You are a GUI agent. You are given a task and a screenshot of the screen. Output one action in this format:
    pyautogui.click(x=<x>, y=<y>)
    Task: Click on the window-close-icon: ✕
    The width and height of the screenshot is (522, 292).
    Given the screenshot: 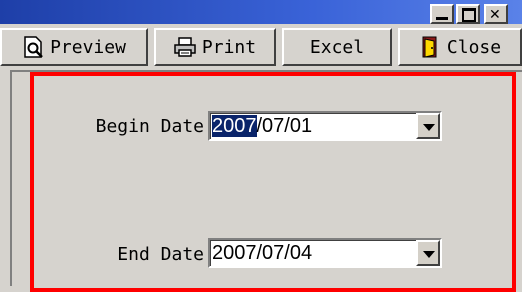 What is the action you would take?
    pyautogui.click(x=495, y=15)
    